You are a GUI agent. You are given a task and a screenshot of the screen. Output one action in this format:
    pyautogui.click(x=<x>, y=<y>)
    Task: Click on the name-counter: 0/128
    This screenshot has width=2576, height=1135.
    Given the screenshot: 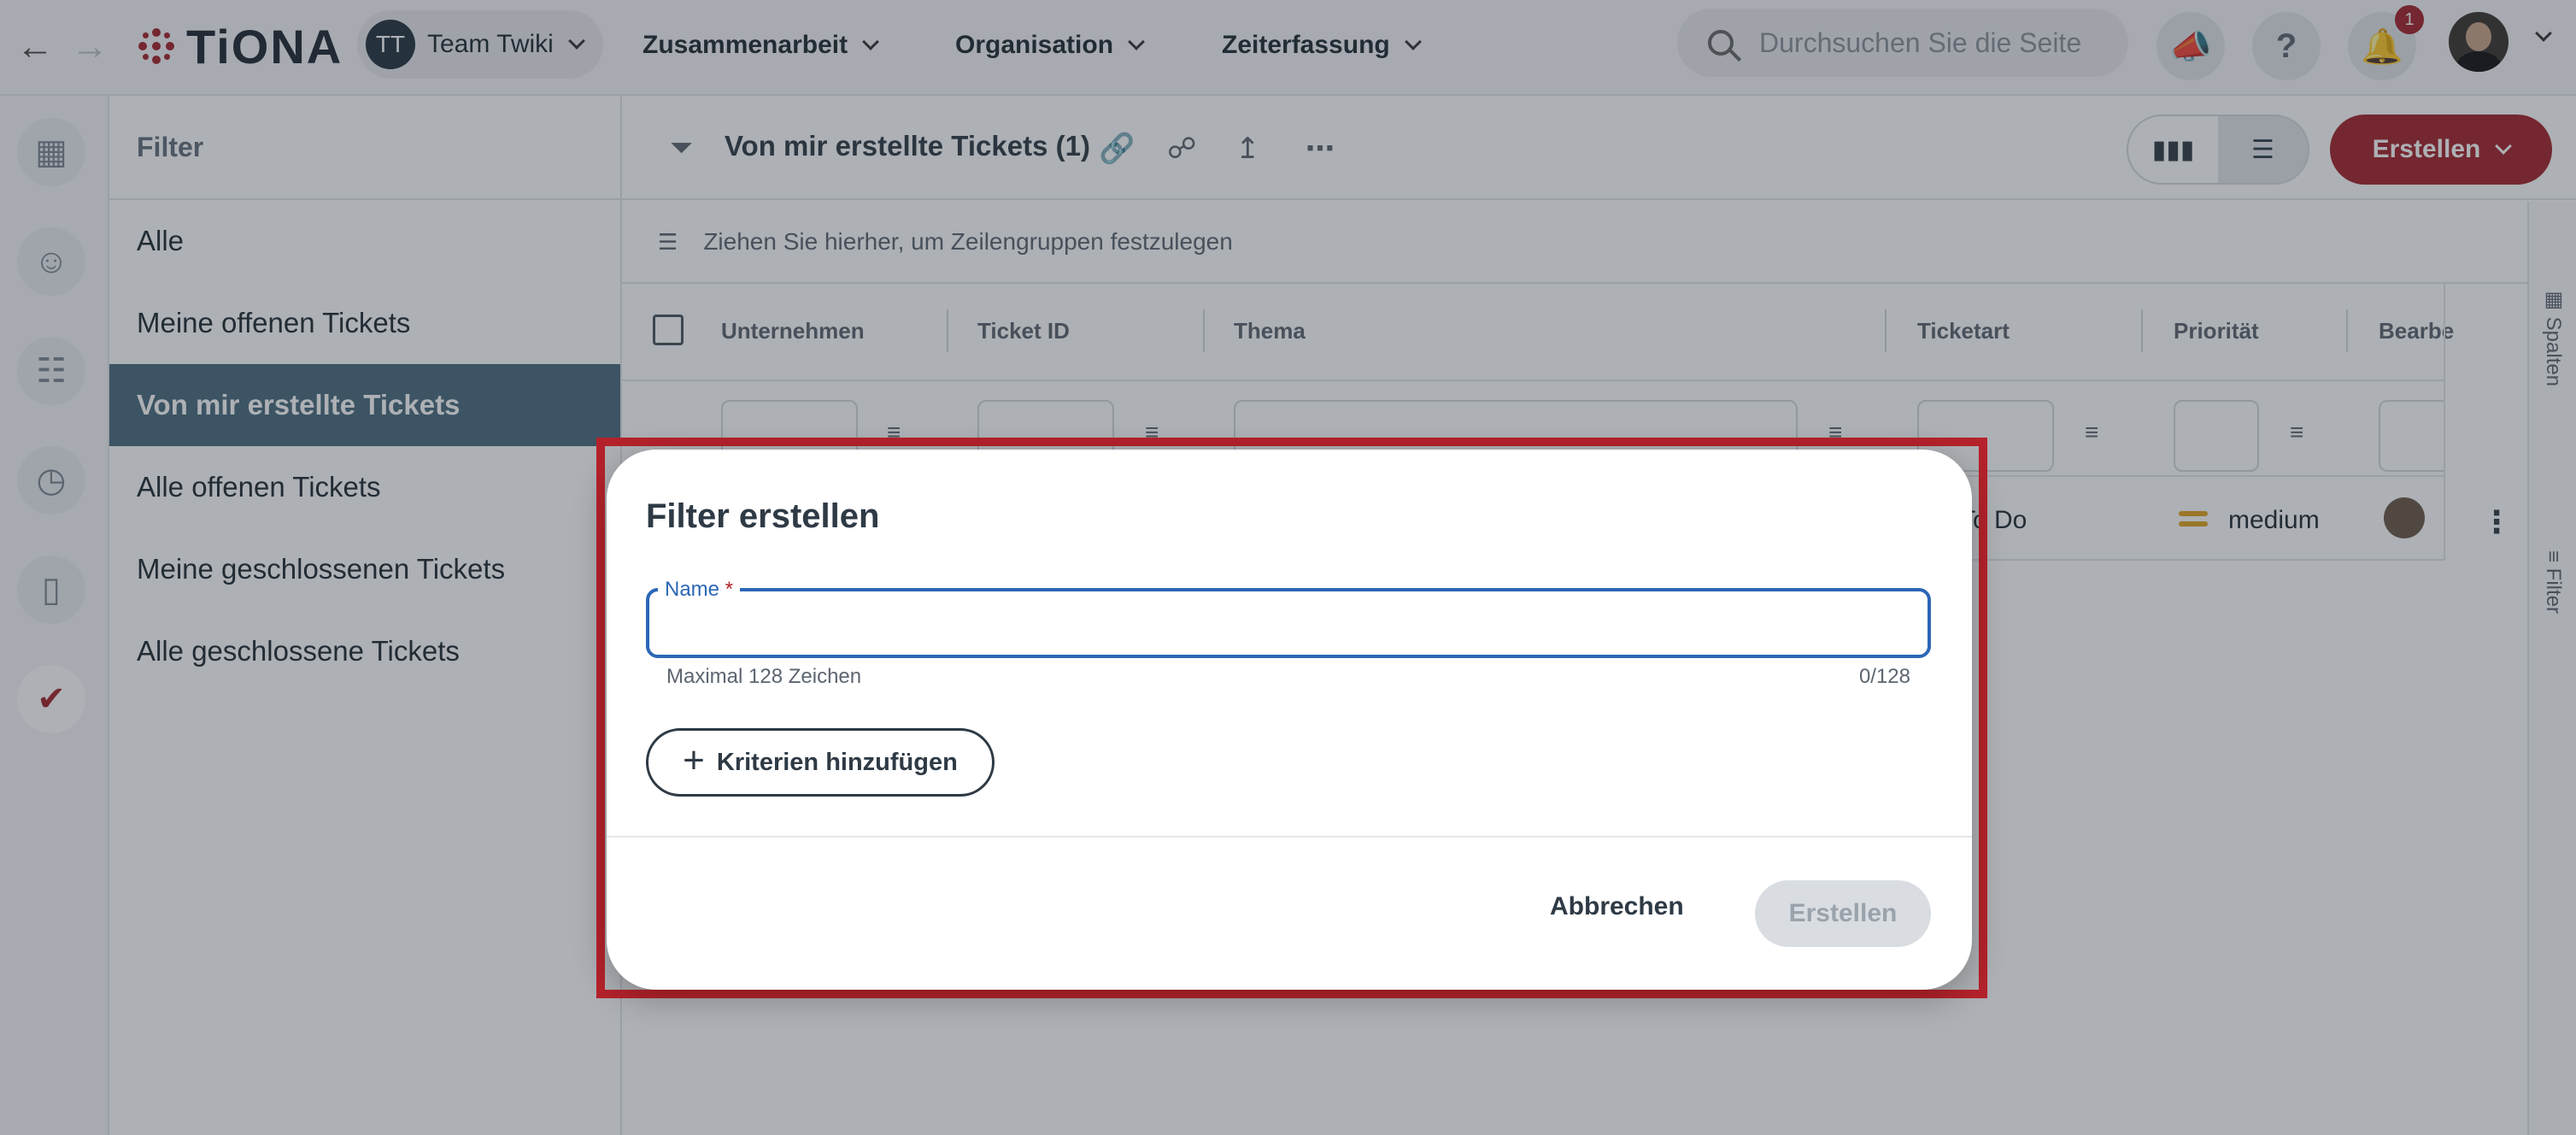 What is the action you would take?
    pyautogui.click(x=1884, y=676)
    